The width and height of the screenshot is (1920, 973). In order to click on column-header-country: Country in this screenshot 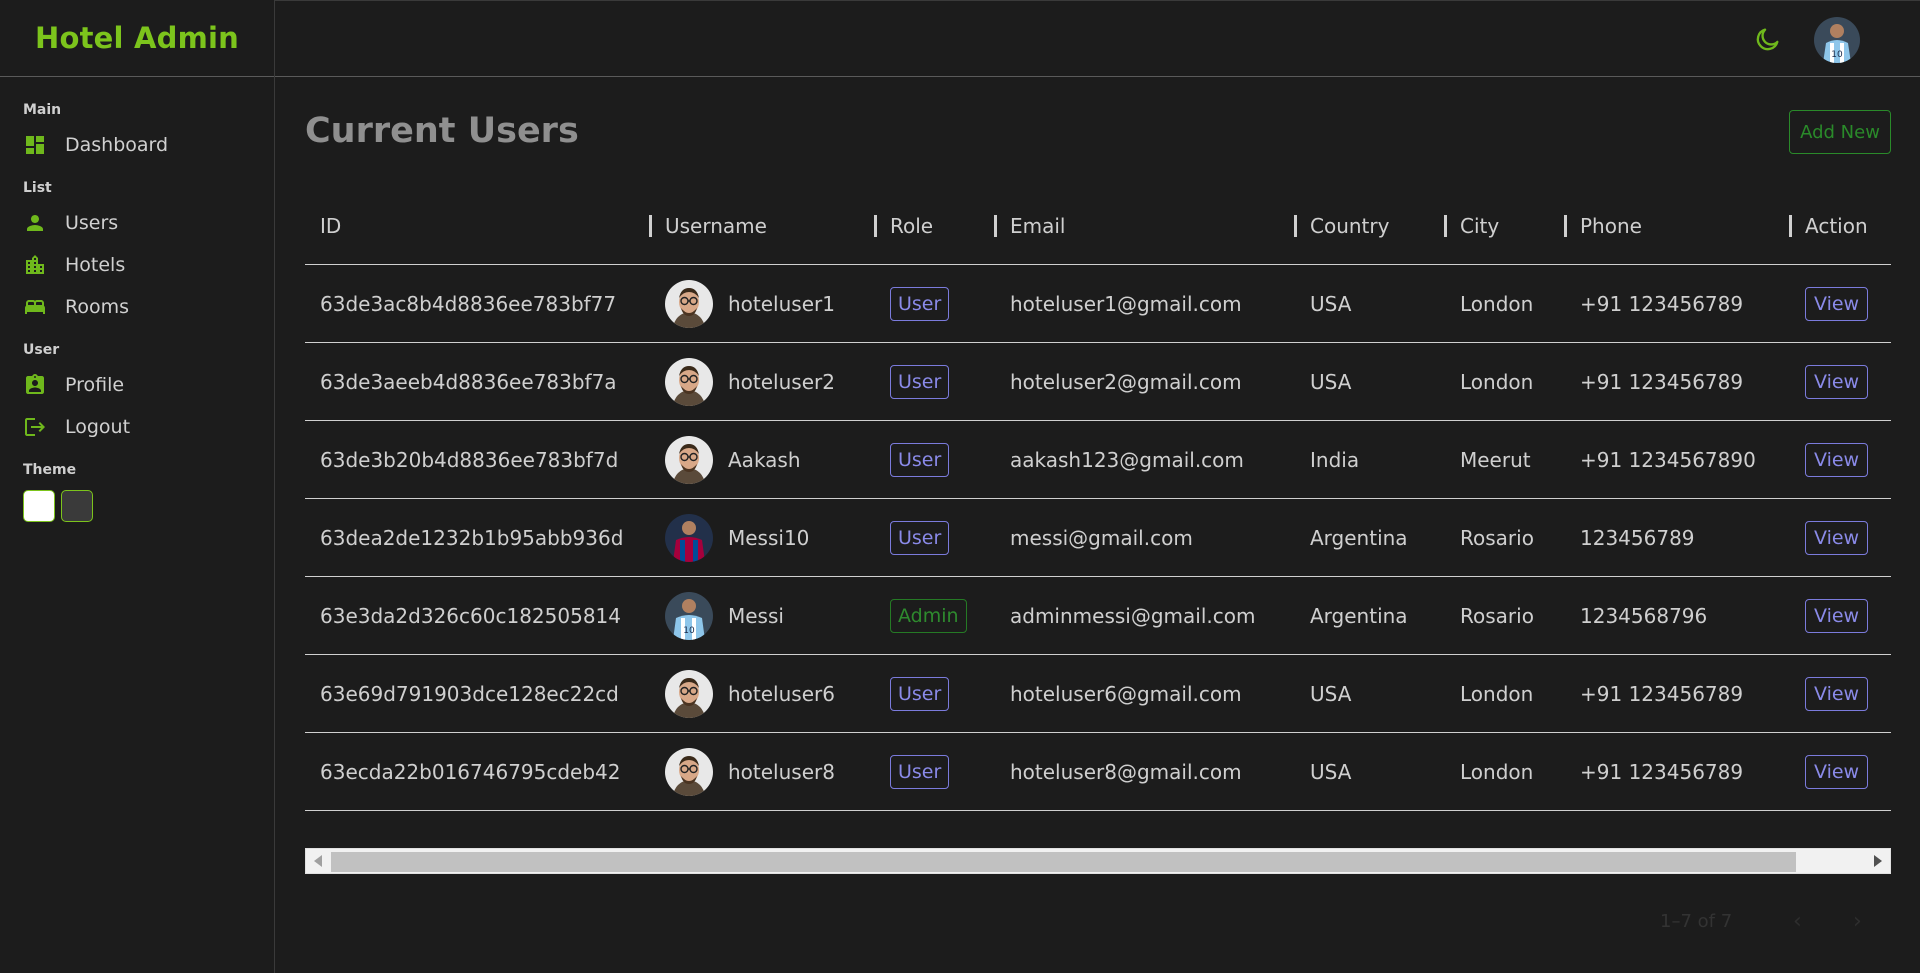, I will do `click(1341, 226)`.